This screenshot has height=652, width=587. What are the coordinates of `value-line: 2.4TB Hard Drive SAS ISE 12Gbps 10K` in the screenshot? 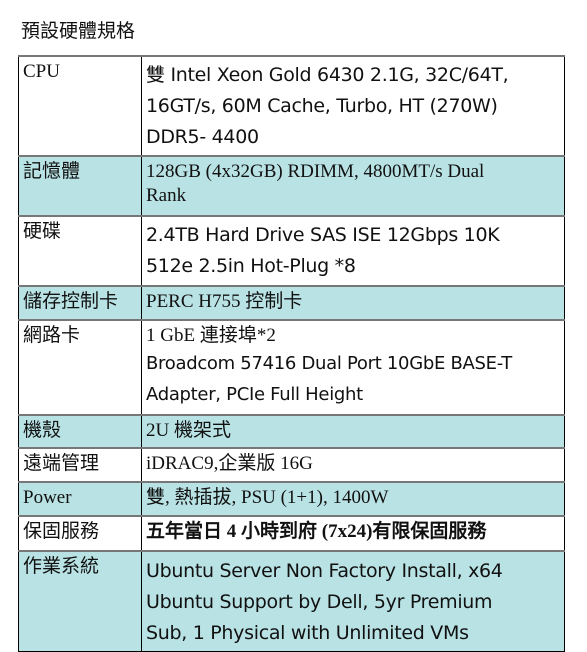 It's located at (323, 235).